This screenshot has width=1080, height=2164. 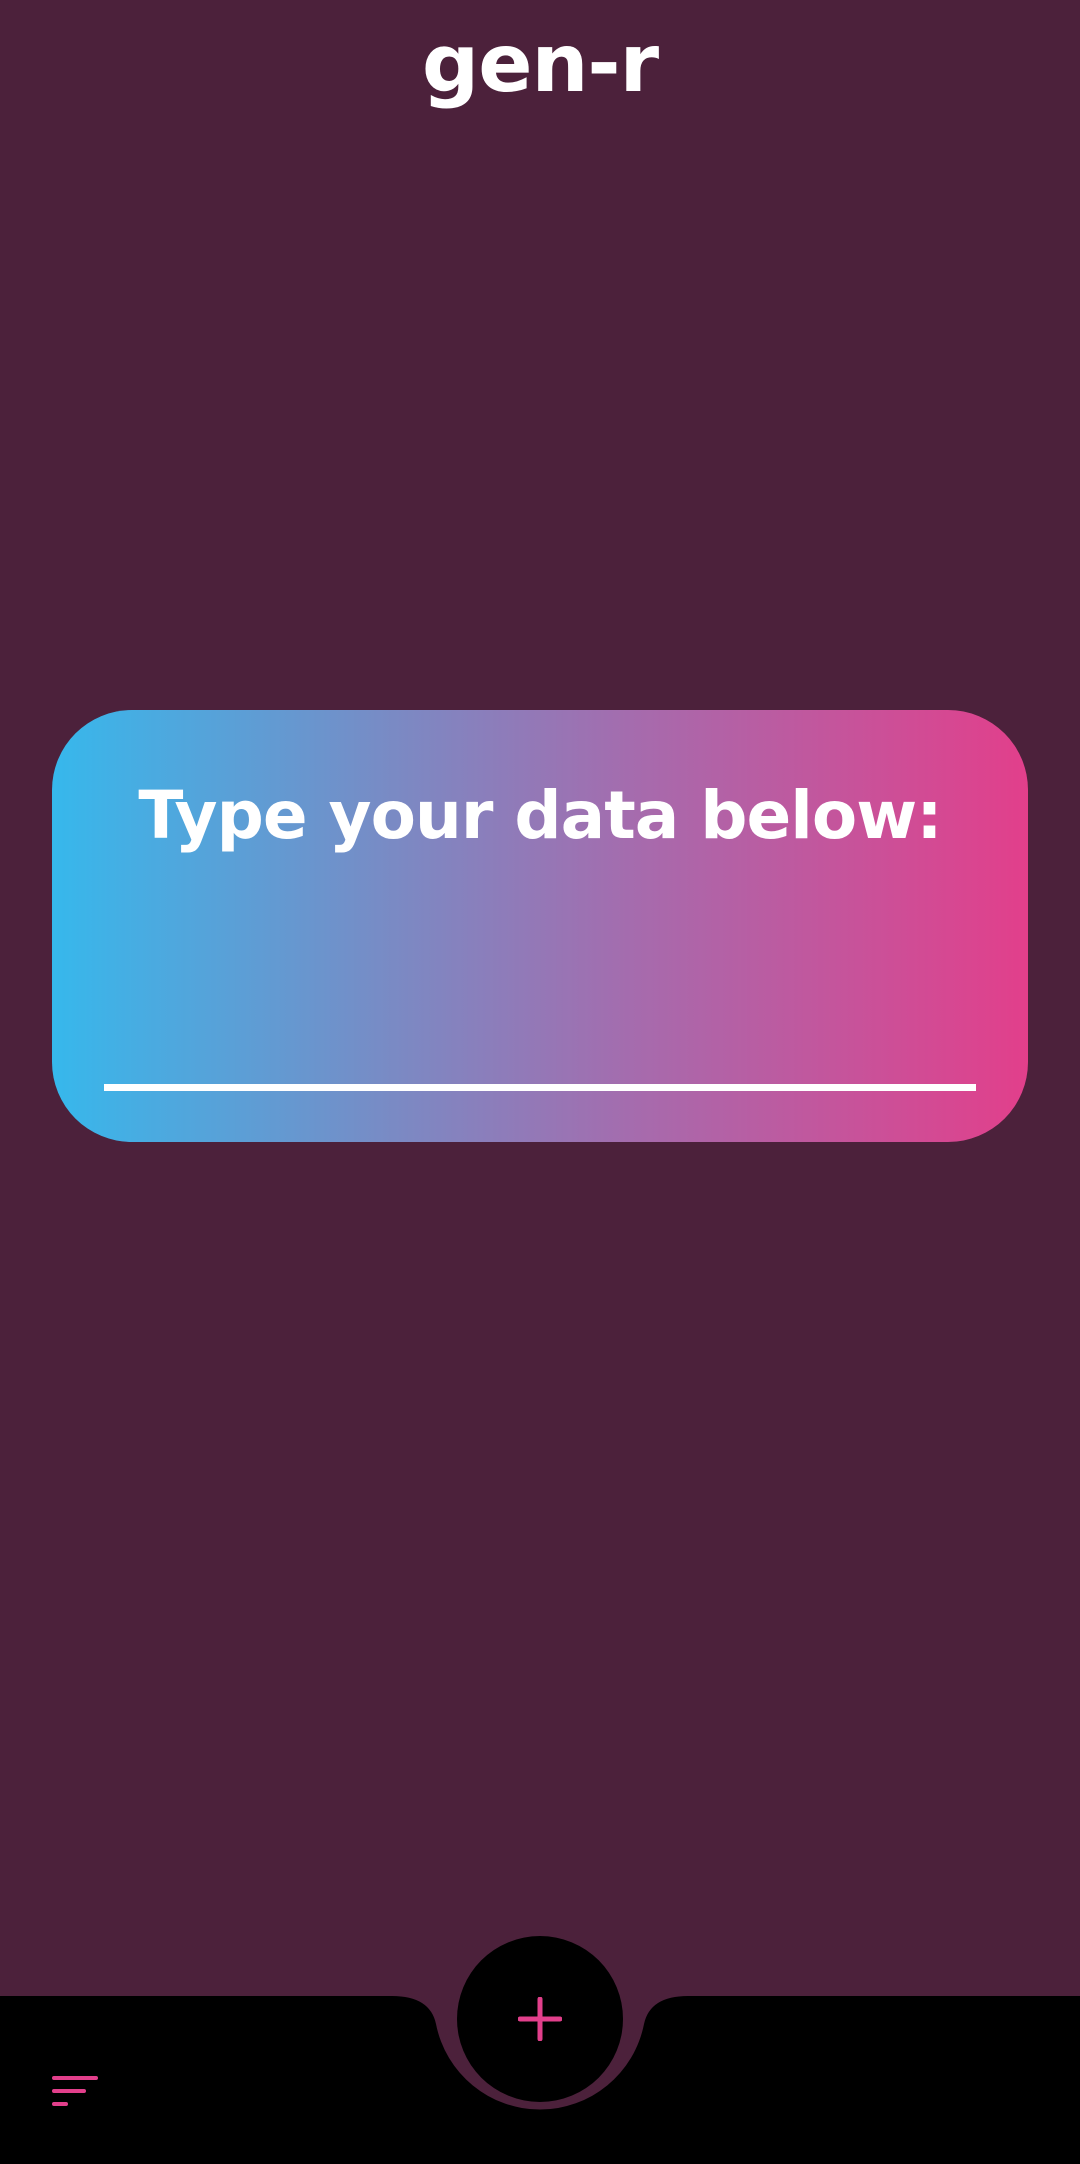 What do you see at coordinates (540, 63) in the screenshot?
I see `app-title: gen-r` at bounding box center [540, 63].